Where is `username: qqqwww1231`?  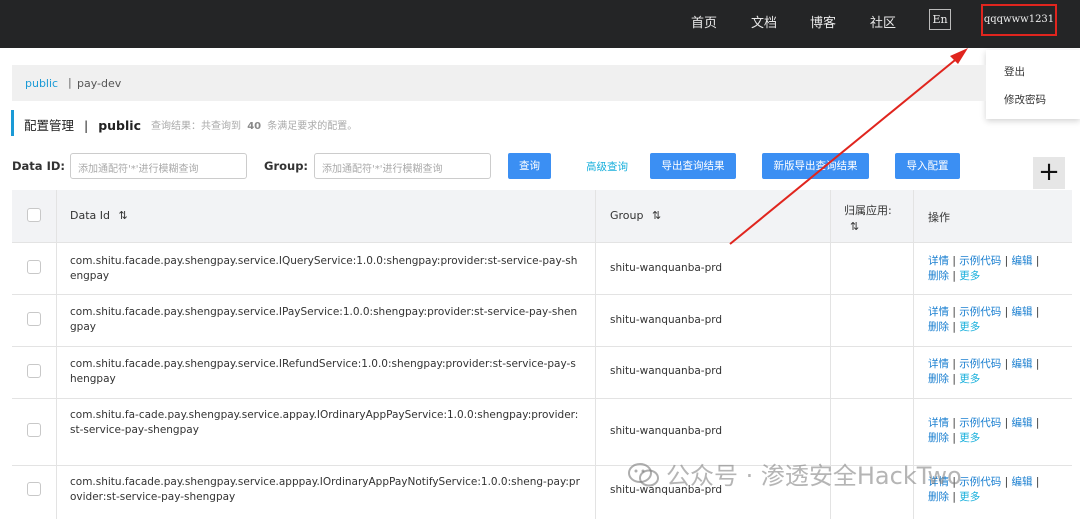
username: qqqwww1231 is located at coordinates (1019, 19).